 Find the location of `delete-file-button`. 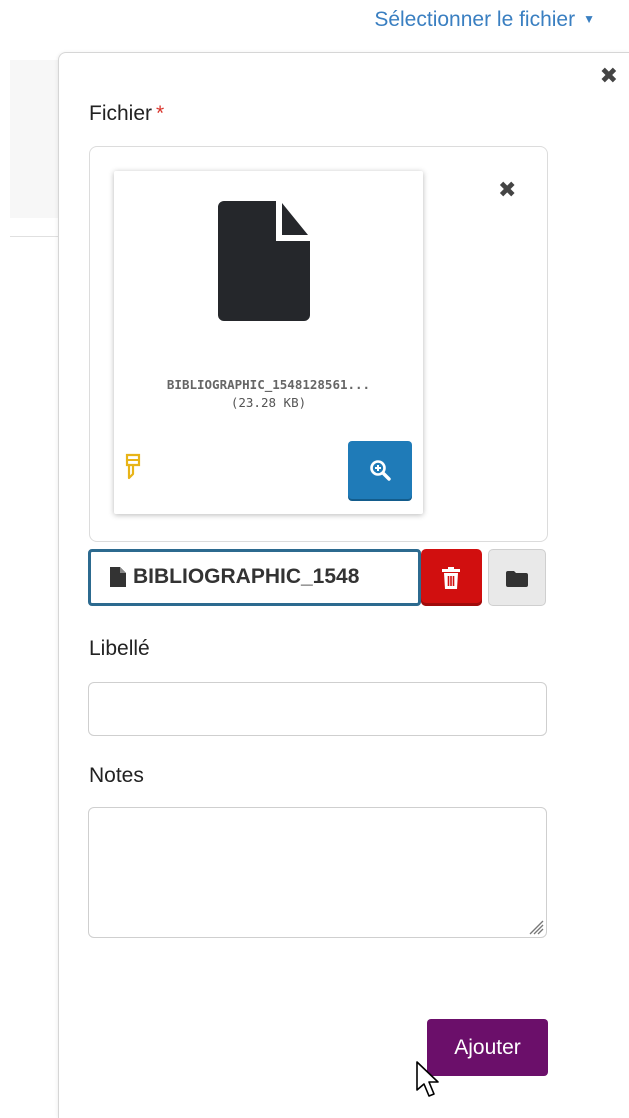

delete-file-button is located at coordinates (451, 577).